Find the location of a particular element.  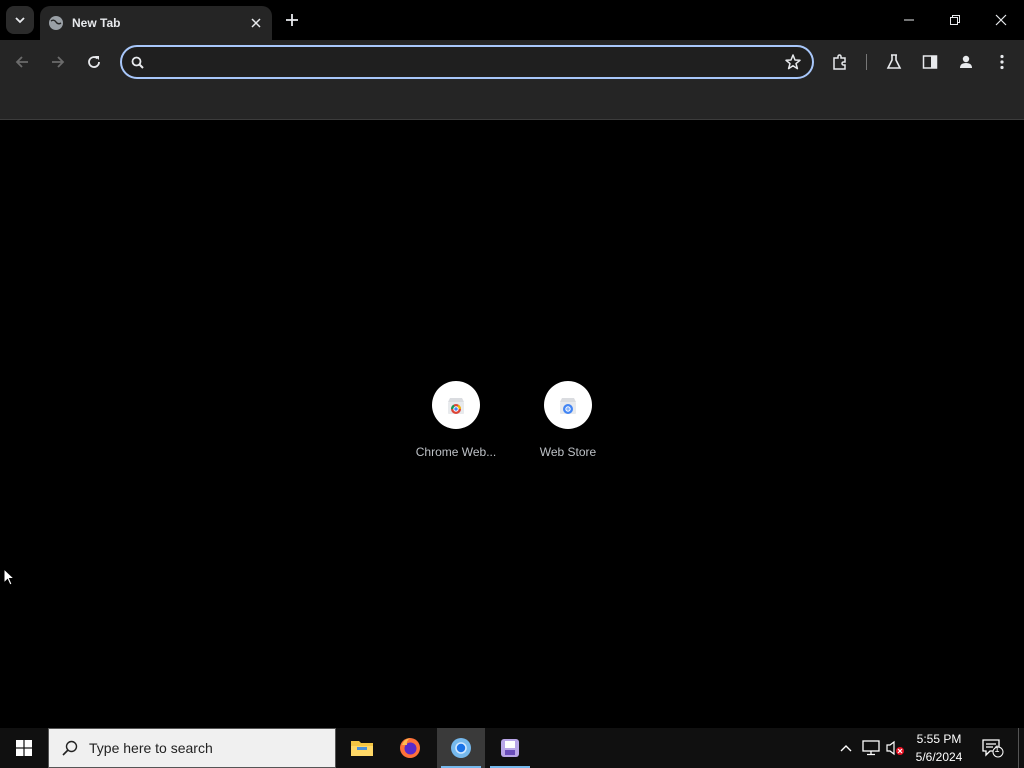

side-panel-icon is located at coordinates (930, 62).